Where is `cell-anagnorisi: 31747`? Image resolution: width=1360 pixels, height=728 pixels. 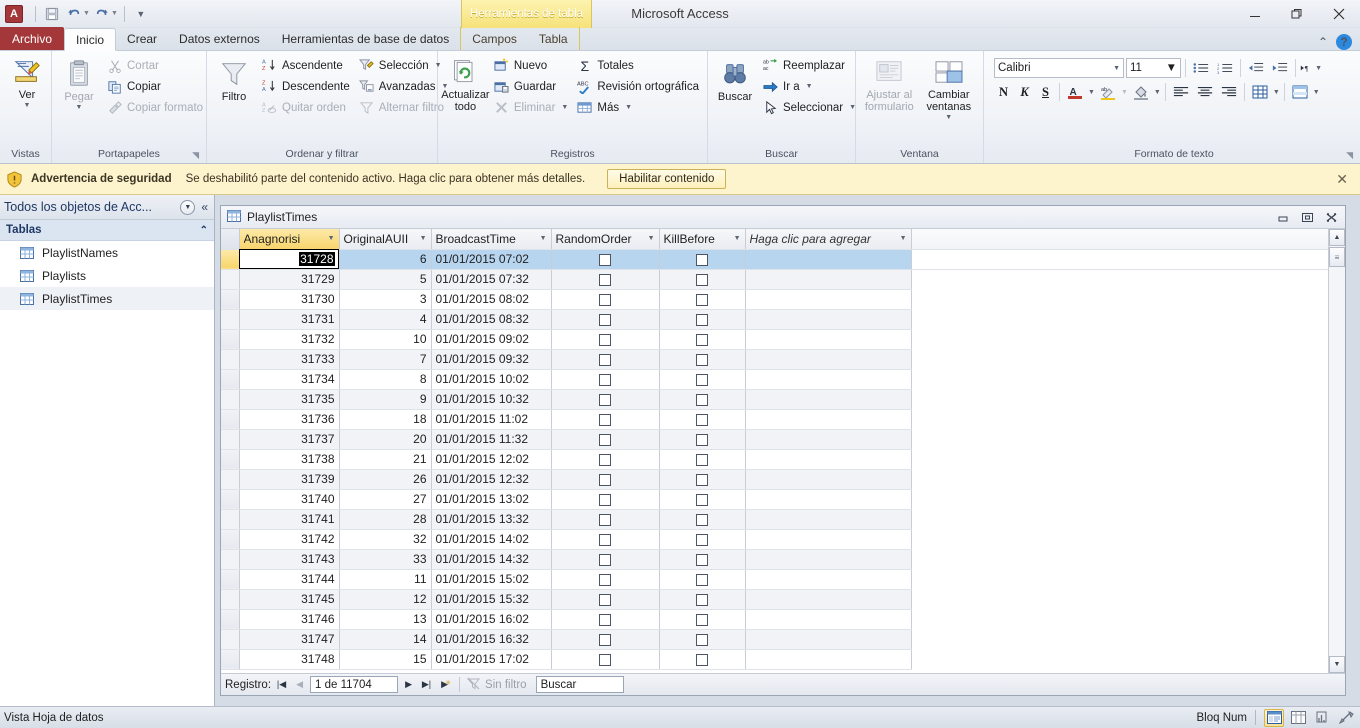 cell-anagnorisi: 31747 is located at coordinates (289, 639).